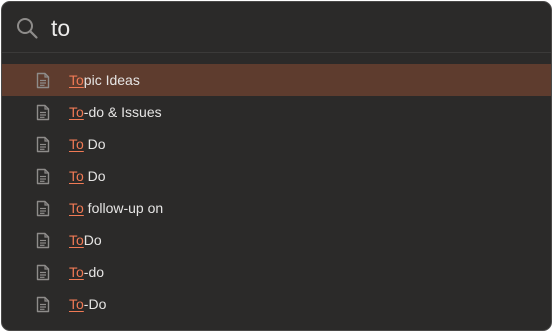 This screenshot has height=331, width=555. What do you see at coordinates (276, 240) in the screenshot?
I see `result-item: ToDo` at bounding box center [276, 240].